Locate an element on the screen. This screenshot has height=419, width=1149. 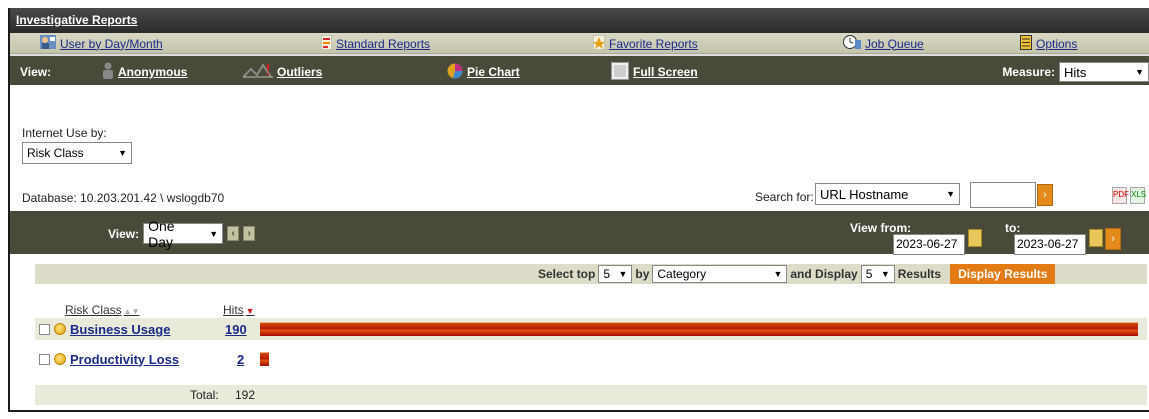
nav-job-queue: Job Queue is located at coordinates (883, 43).